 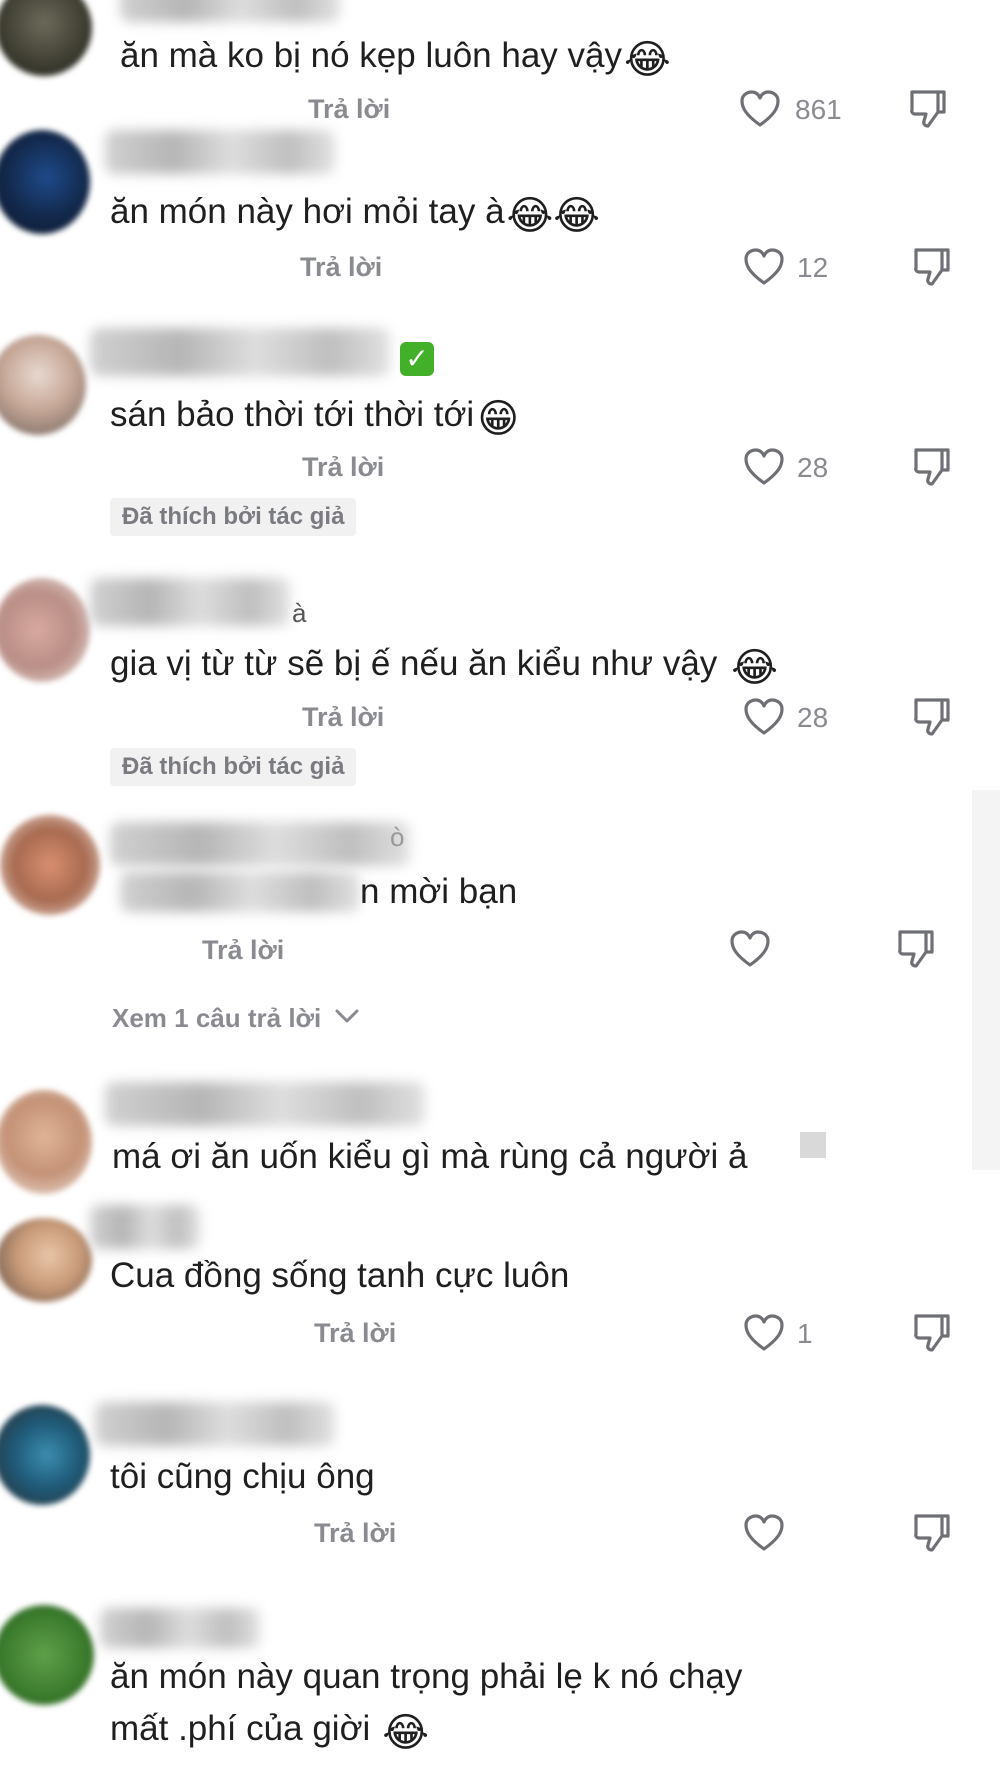 I want to click on view-replies-label: Xem 1 câu trả lời, so click(x=217, y=1018).